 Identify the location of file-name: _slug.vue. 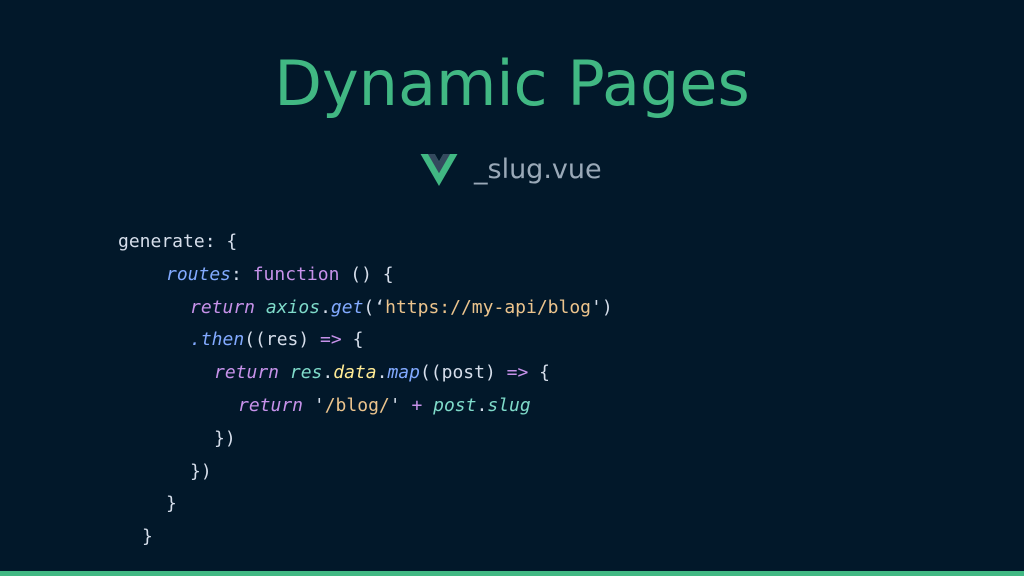
(538, 169).